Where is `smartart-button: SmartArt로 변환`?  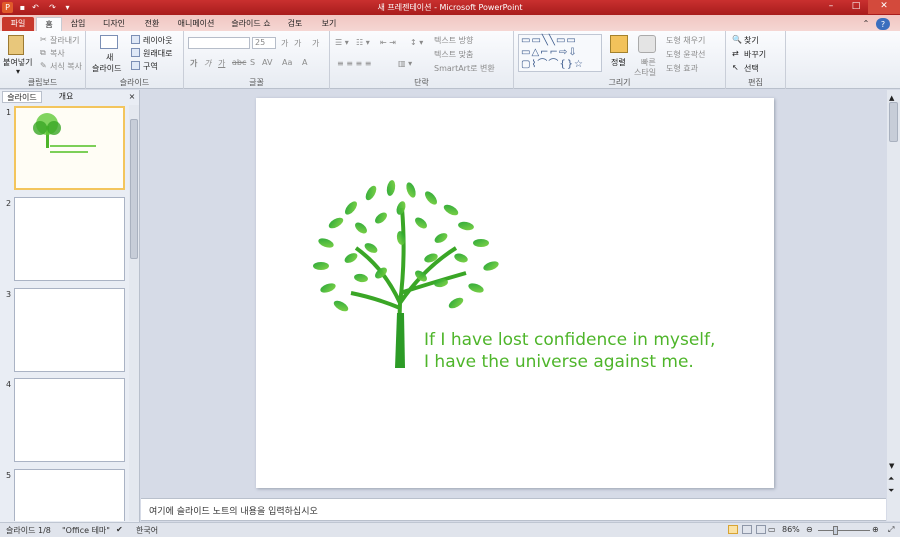 smartart-button: SmartArt로 변환 is located at coordinates (464, 68).